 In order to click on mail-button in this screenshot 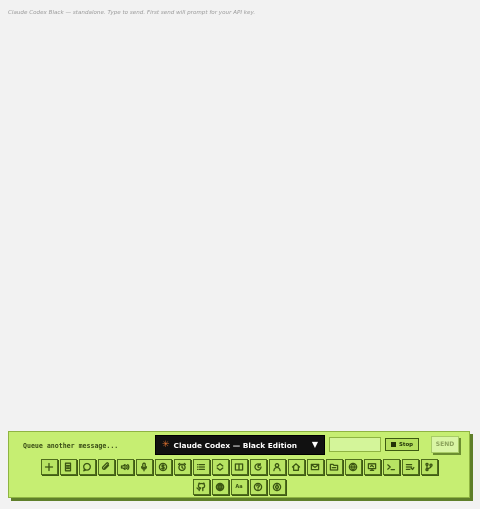, I will do `click(315, 467)`.